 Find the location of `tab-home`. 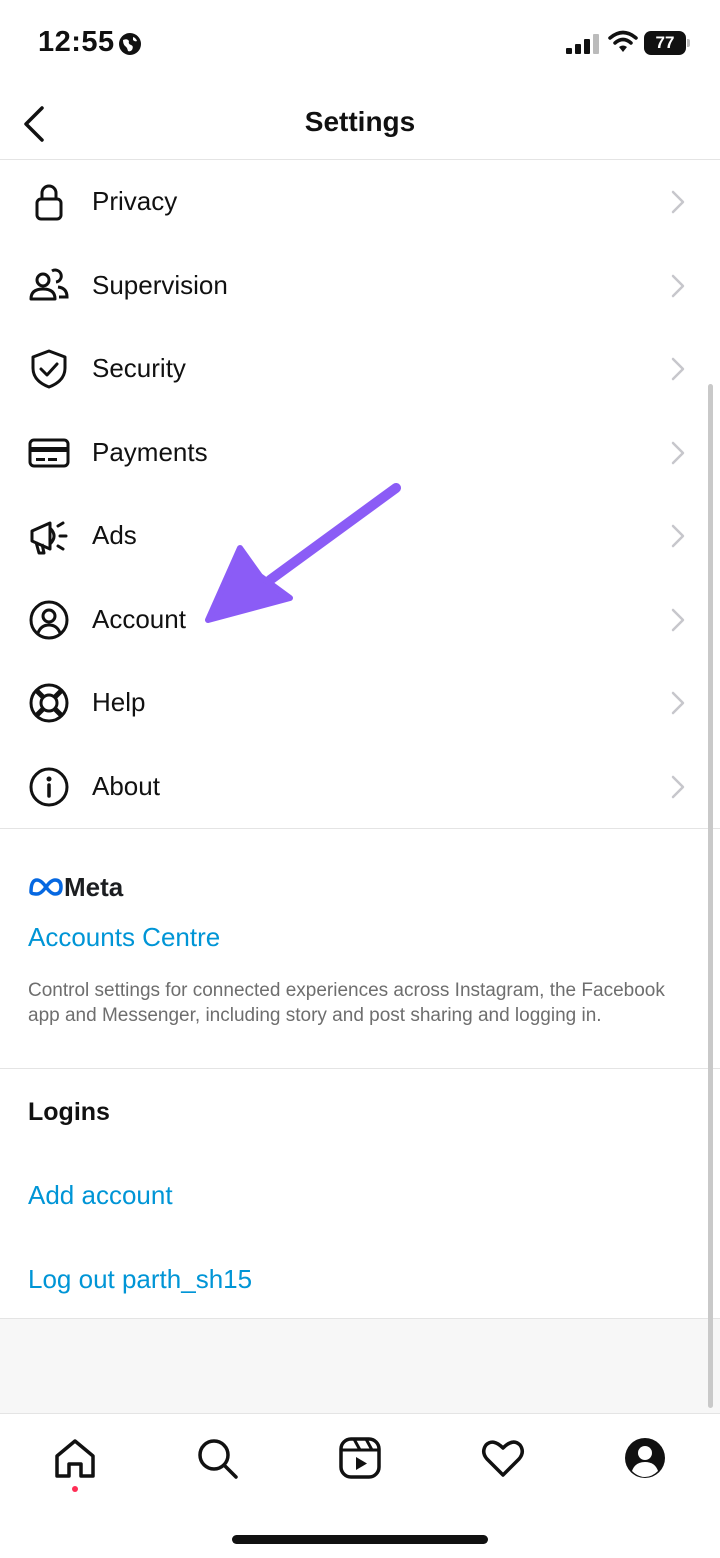

tab-home is located at coordinates (75, 1458).